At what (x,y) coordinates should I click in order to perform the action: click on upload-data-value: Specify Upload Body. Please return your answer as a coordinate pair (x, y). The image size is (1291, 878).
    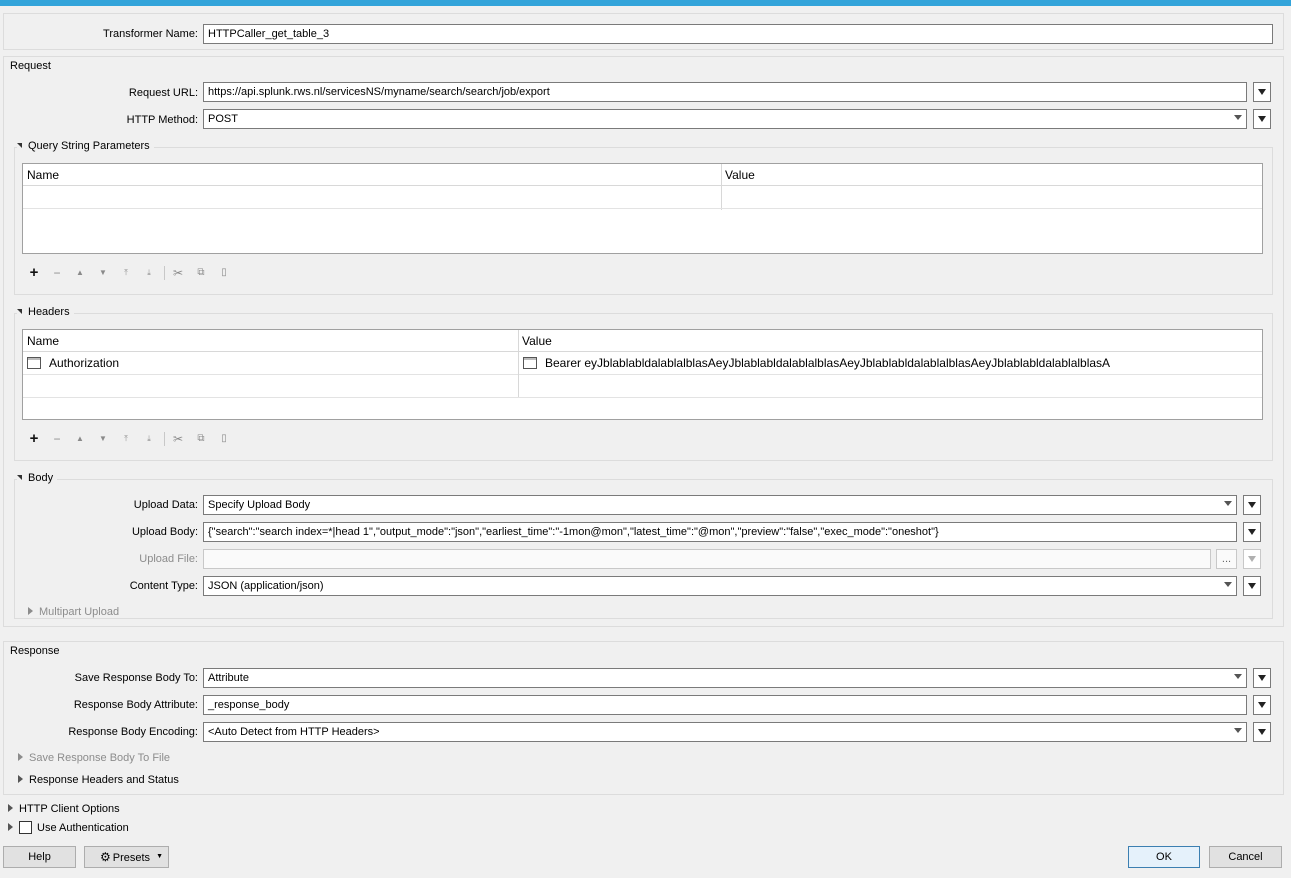
    Looking at the image, I should click on (259, 505).